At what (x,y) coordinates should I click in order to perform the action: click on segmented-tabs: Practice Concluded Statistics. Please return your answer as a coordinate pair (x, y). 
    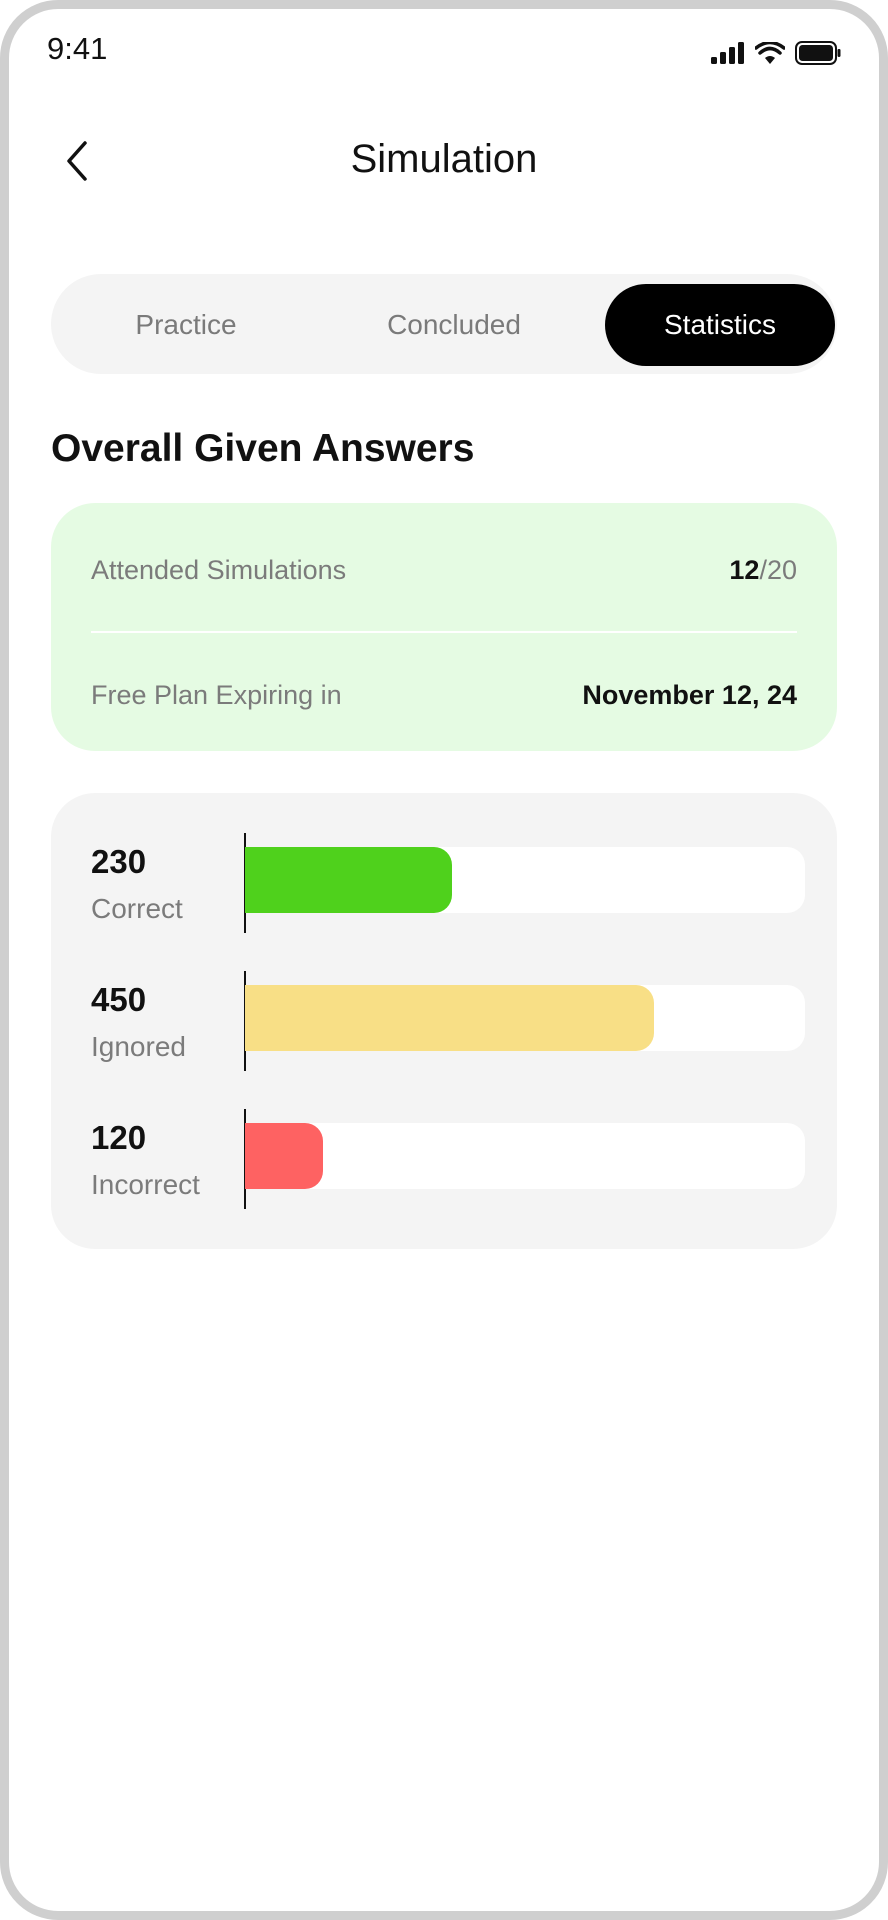
    Looking at the image, I should click on (444, 324).